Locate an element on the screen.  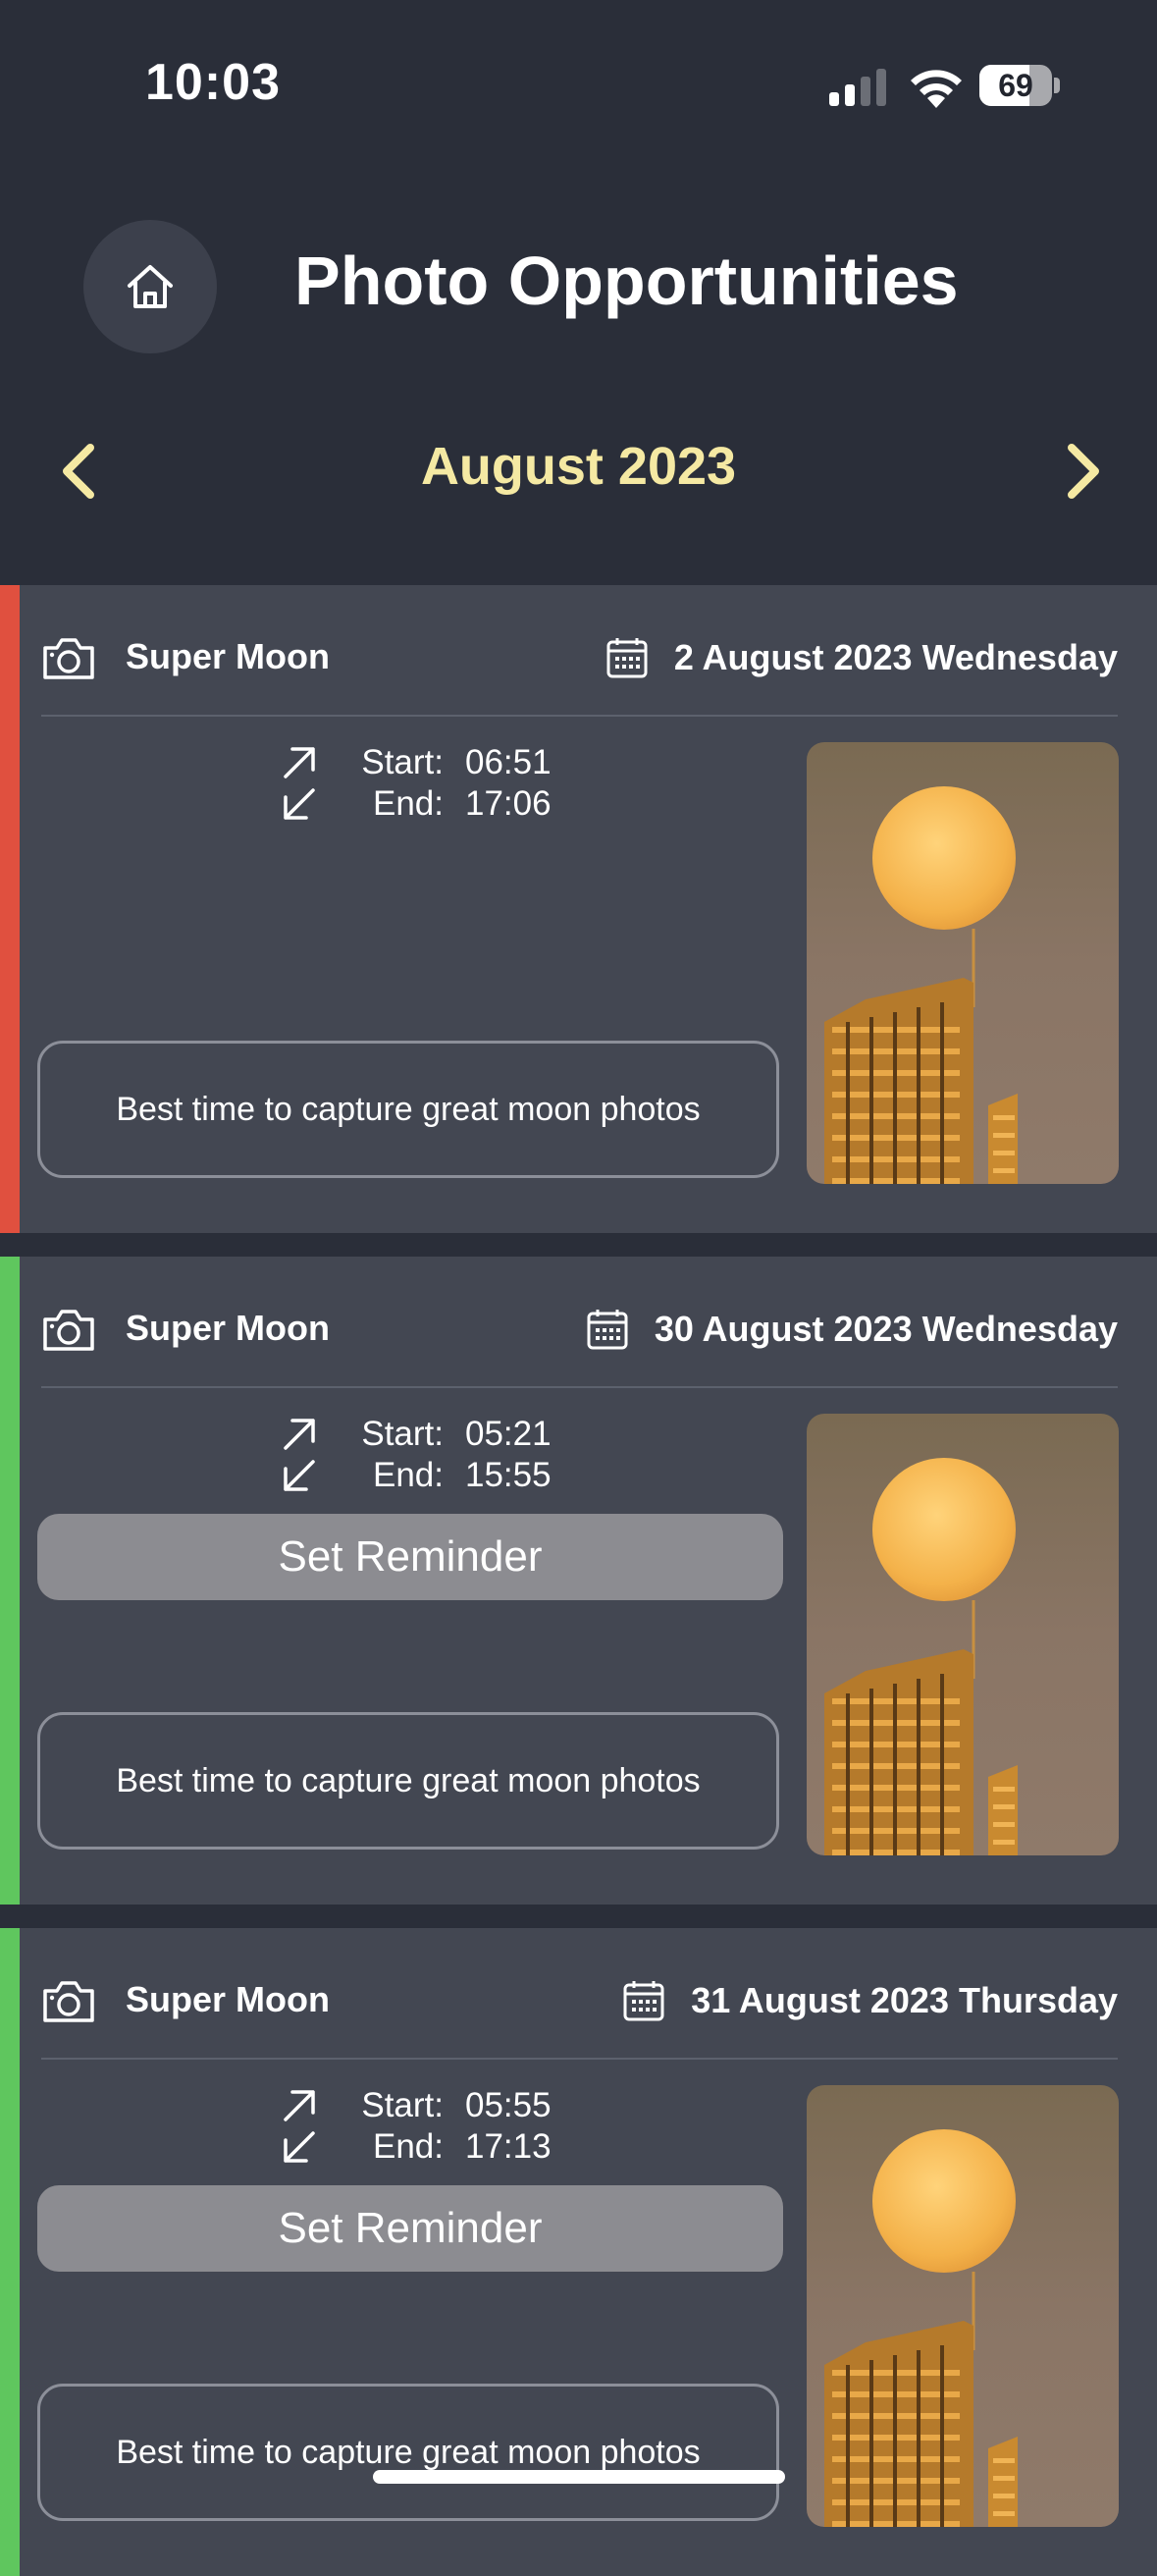
home-button is located at coordinates (150, 286).